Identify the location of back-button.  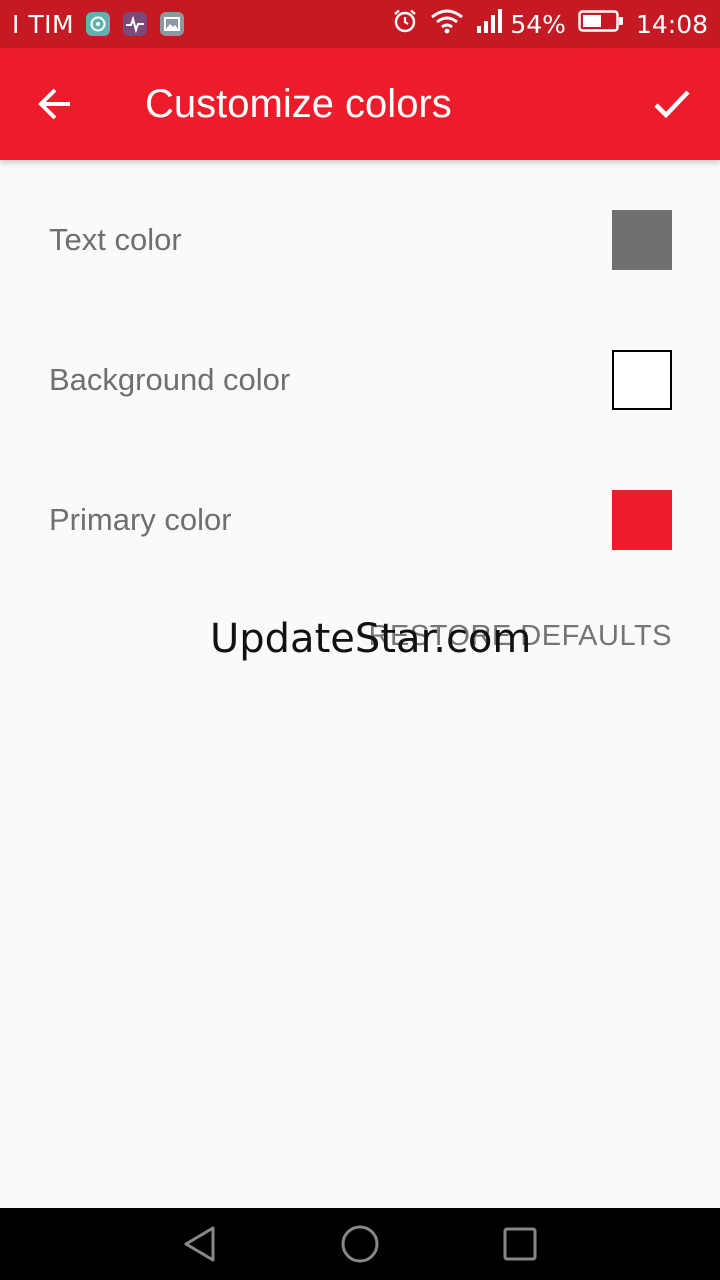
(56, 104).